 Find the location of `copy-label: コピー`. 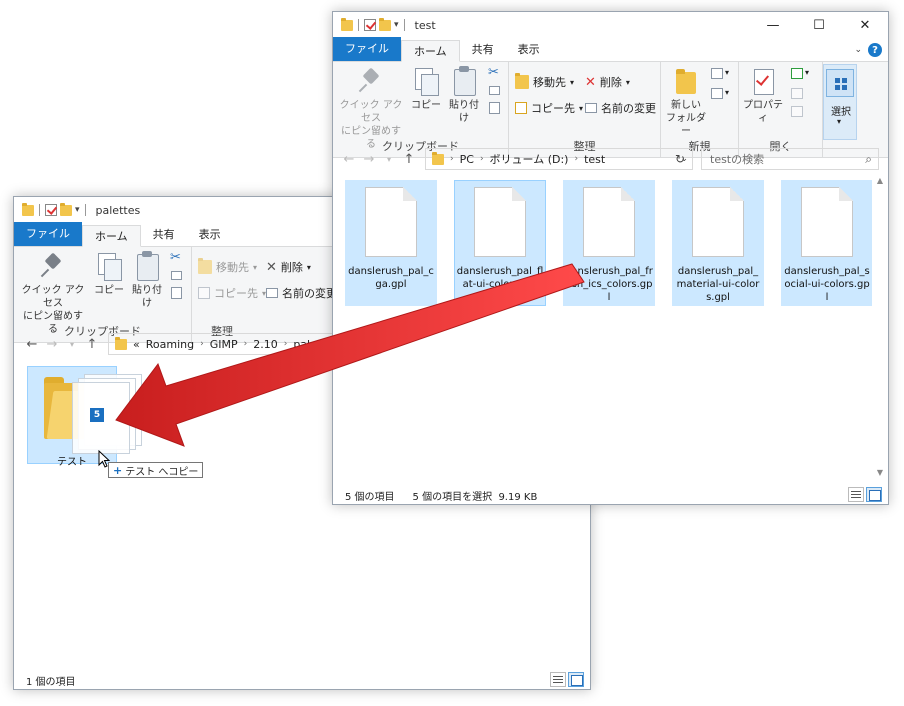

copy-label: コピー is located at coordinates (426, 105).